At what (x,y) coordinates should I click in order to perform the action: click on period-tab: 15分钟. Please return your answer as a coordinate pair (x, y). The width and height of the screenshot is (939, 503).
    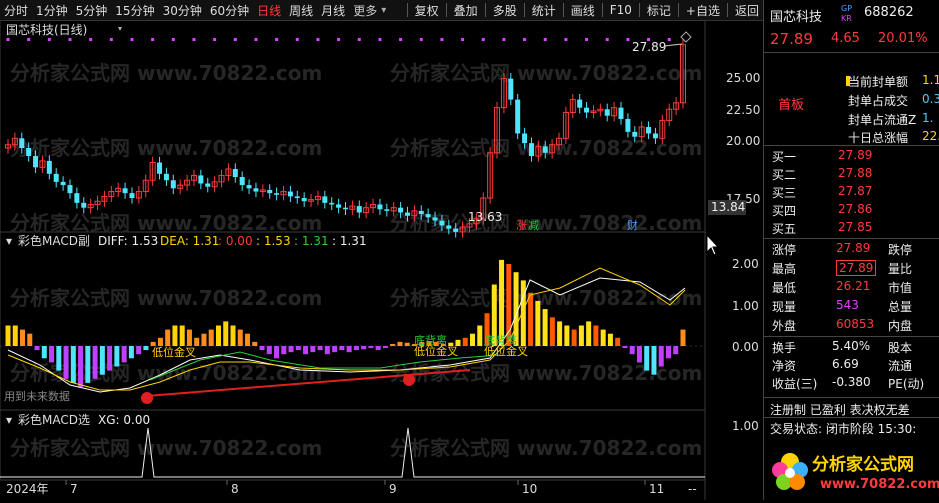
    Looking at the image, I should click on (134, 10).